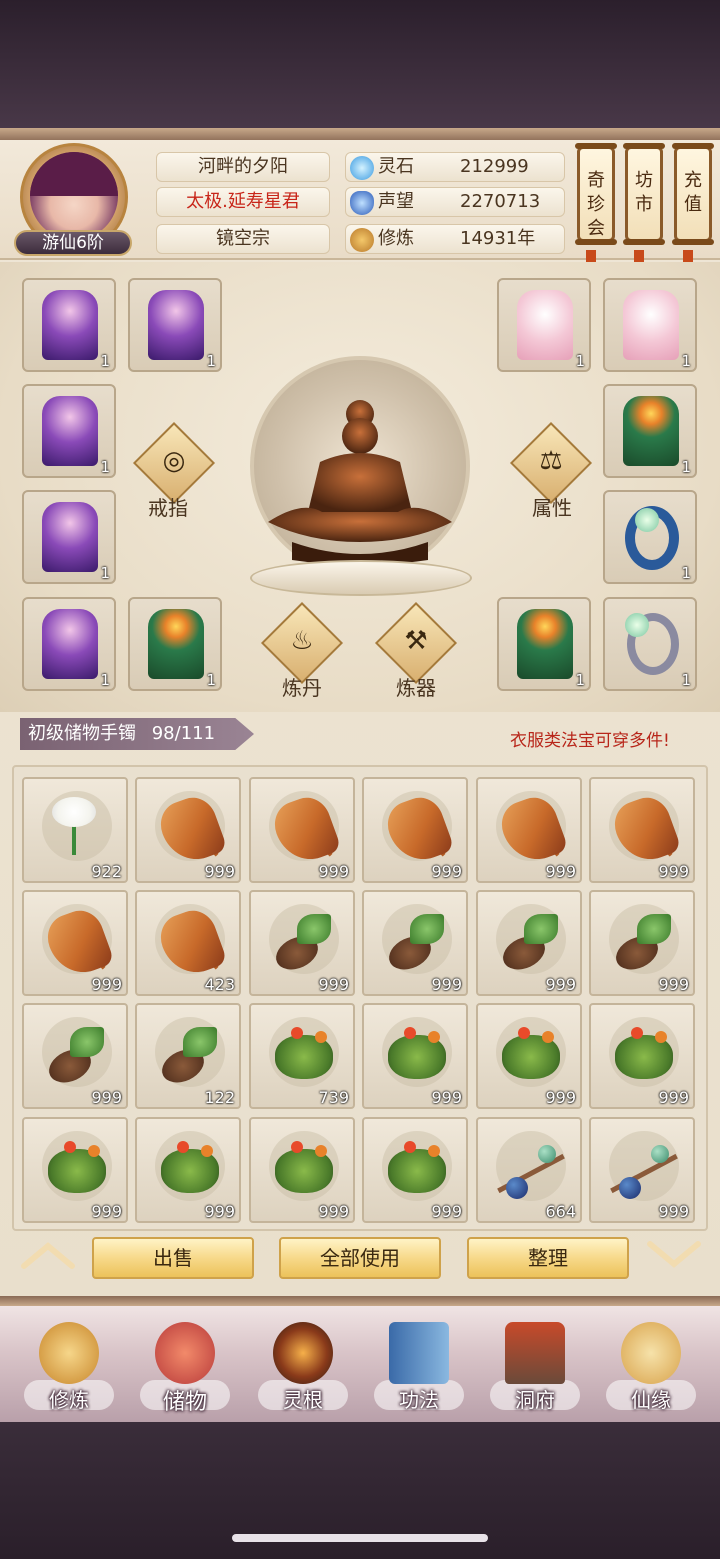  Describe the element at coordinates (548, 1258) in the screenshot. I see `sort-button: 整理` at that location.